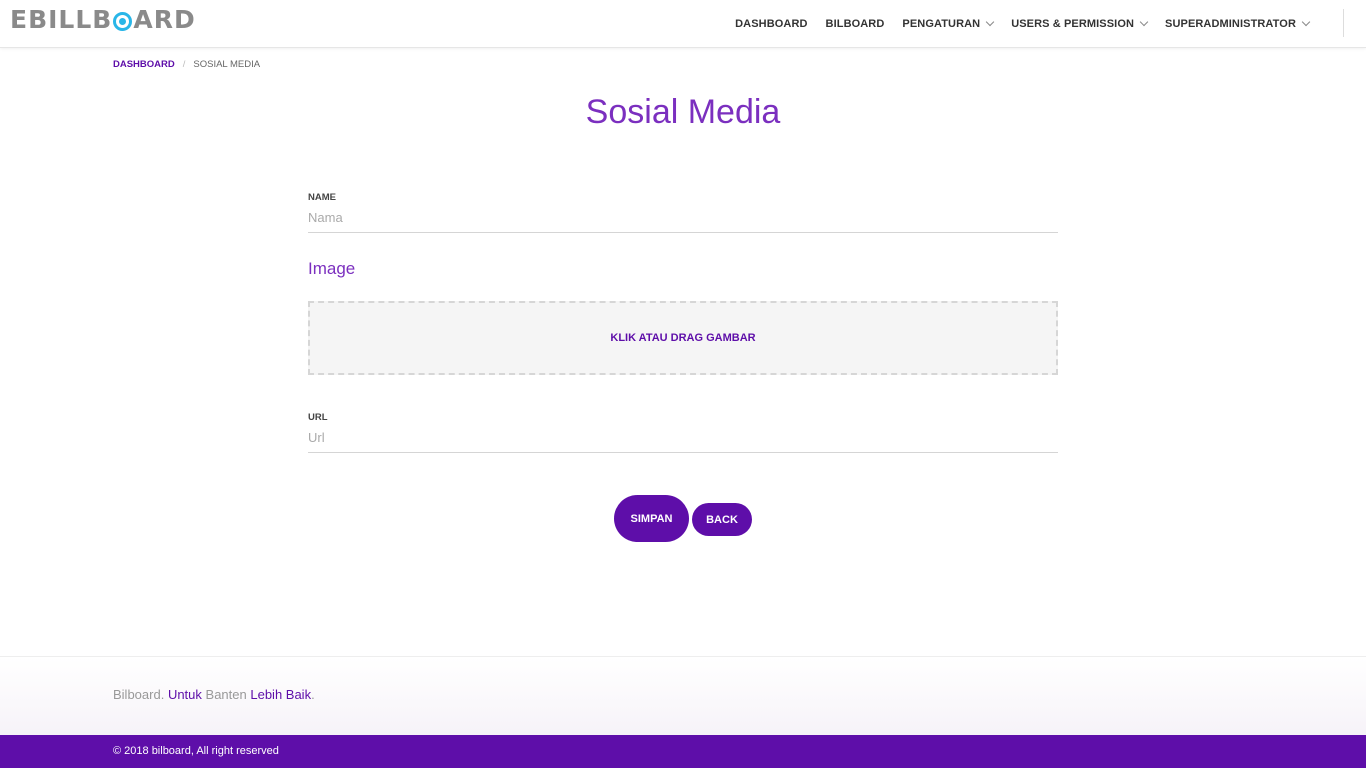 This screenshot has height=768, width=1366. What do you see at coordinates (722, 519) in the screenshot?
I see `back-button: BACK` at bounding box center [722, 519].